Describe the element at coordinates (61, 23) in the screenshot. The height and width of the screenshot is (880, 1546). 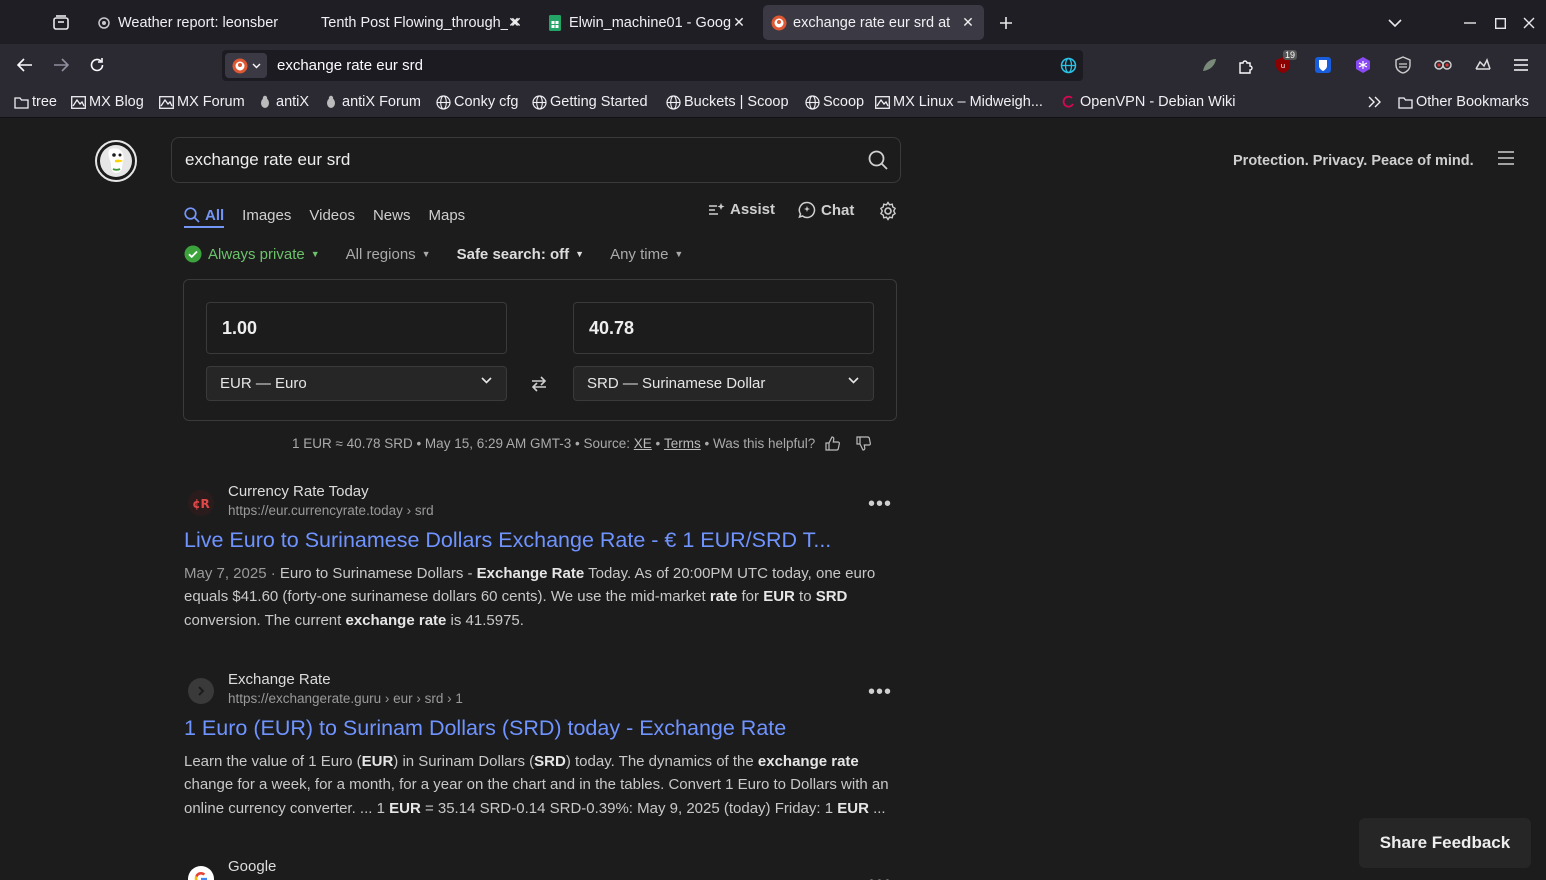
I see `tab-list-icon` at that location.